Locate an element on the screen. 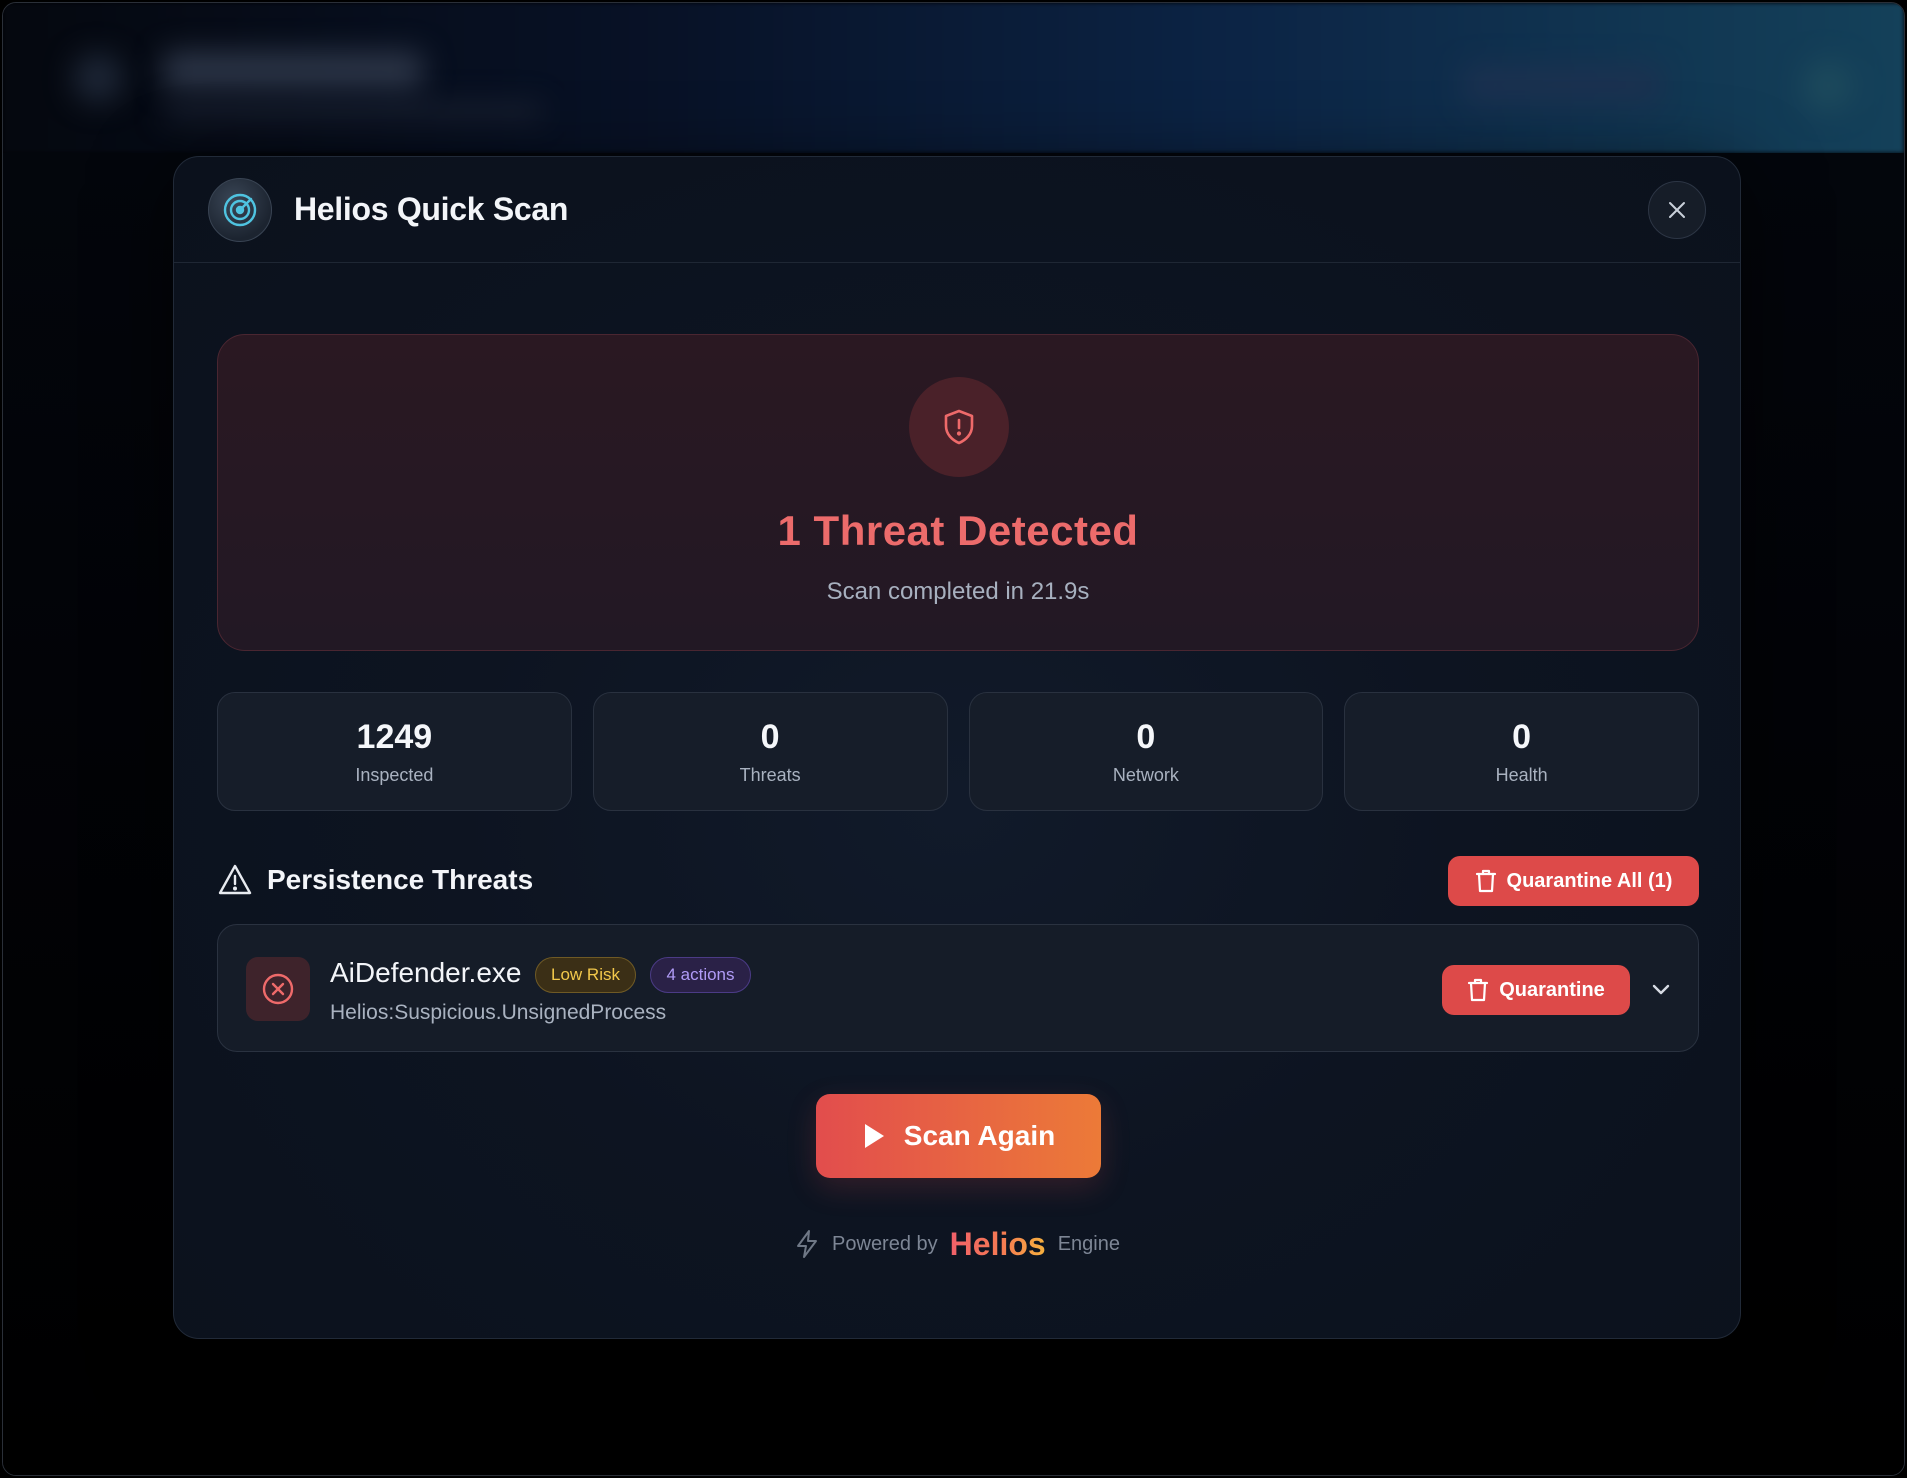  modal-title: Helios Quick Scan is located at coordinates (431, 209).